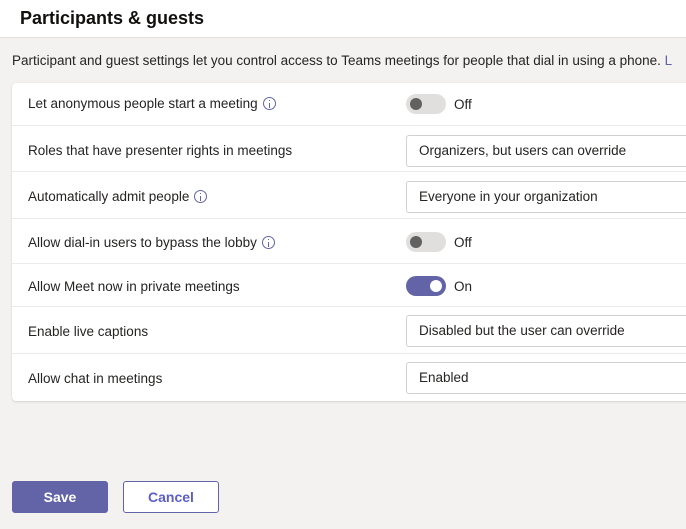  Describe the element at coordinates (151, 242) in the screenshot. I see `setting-label: Allow dial-in users to bypass the lobby` at that location.